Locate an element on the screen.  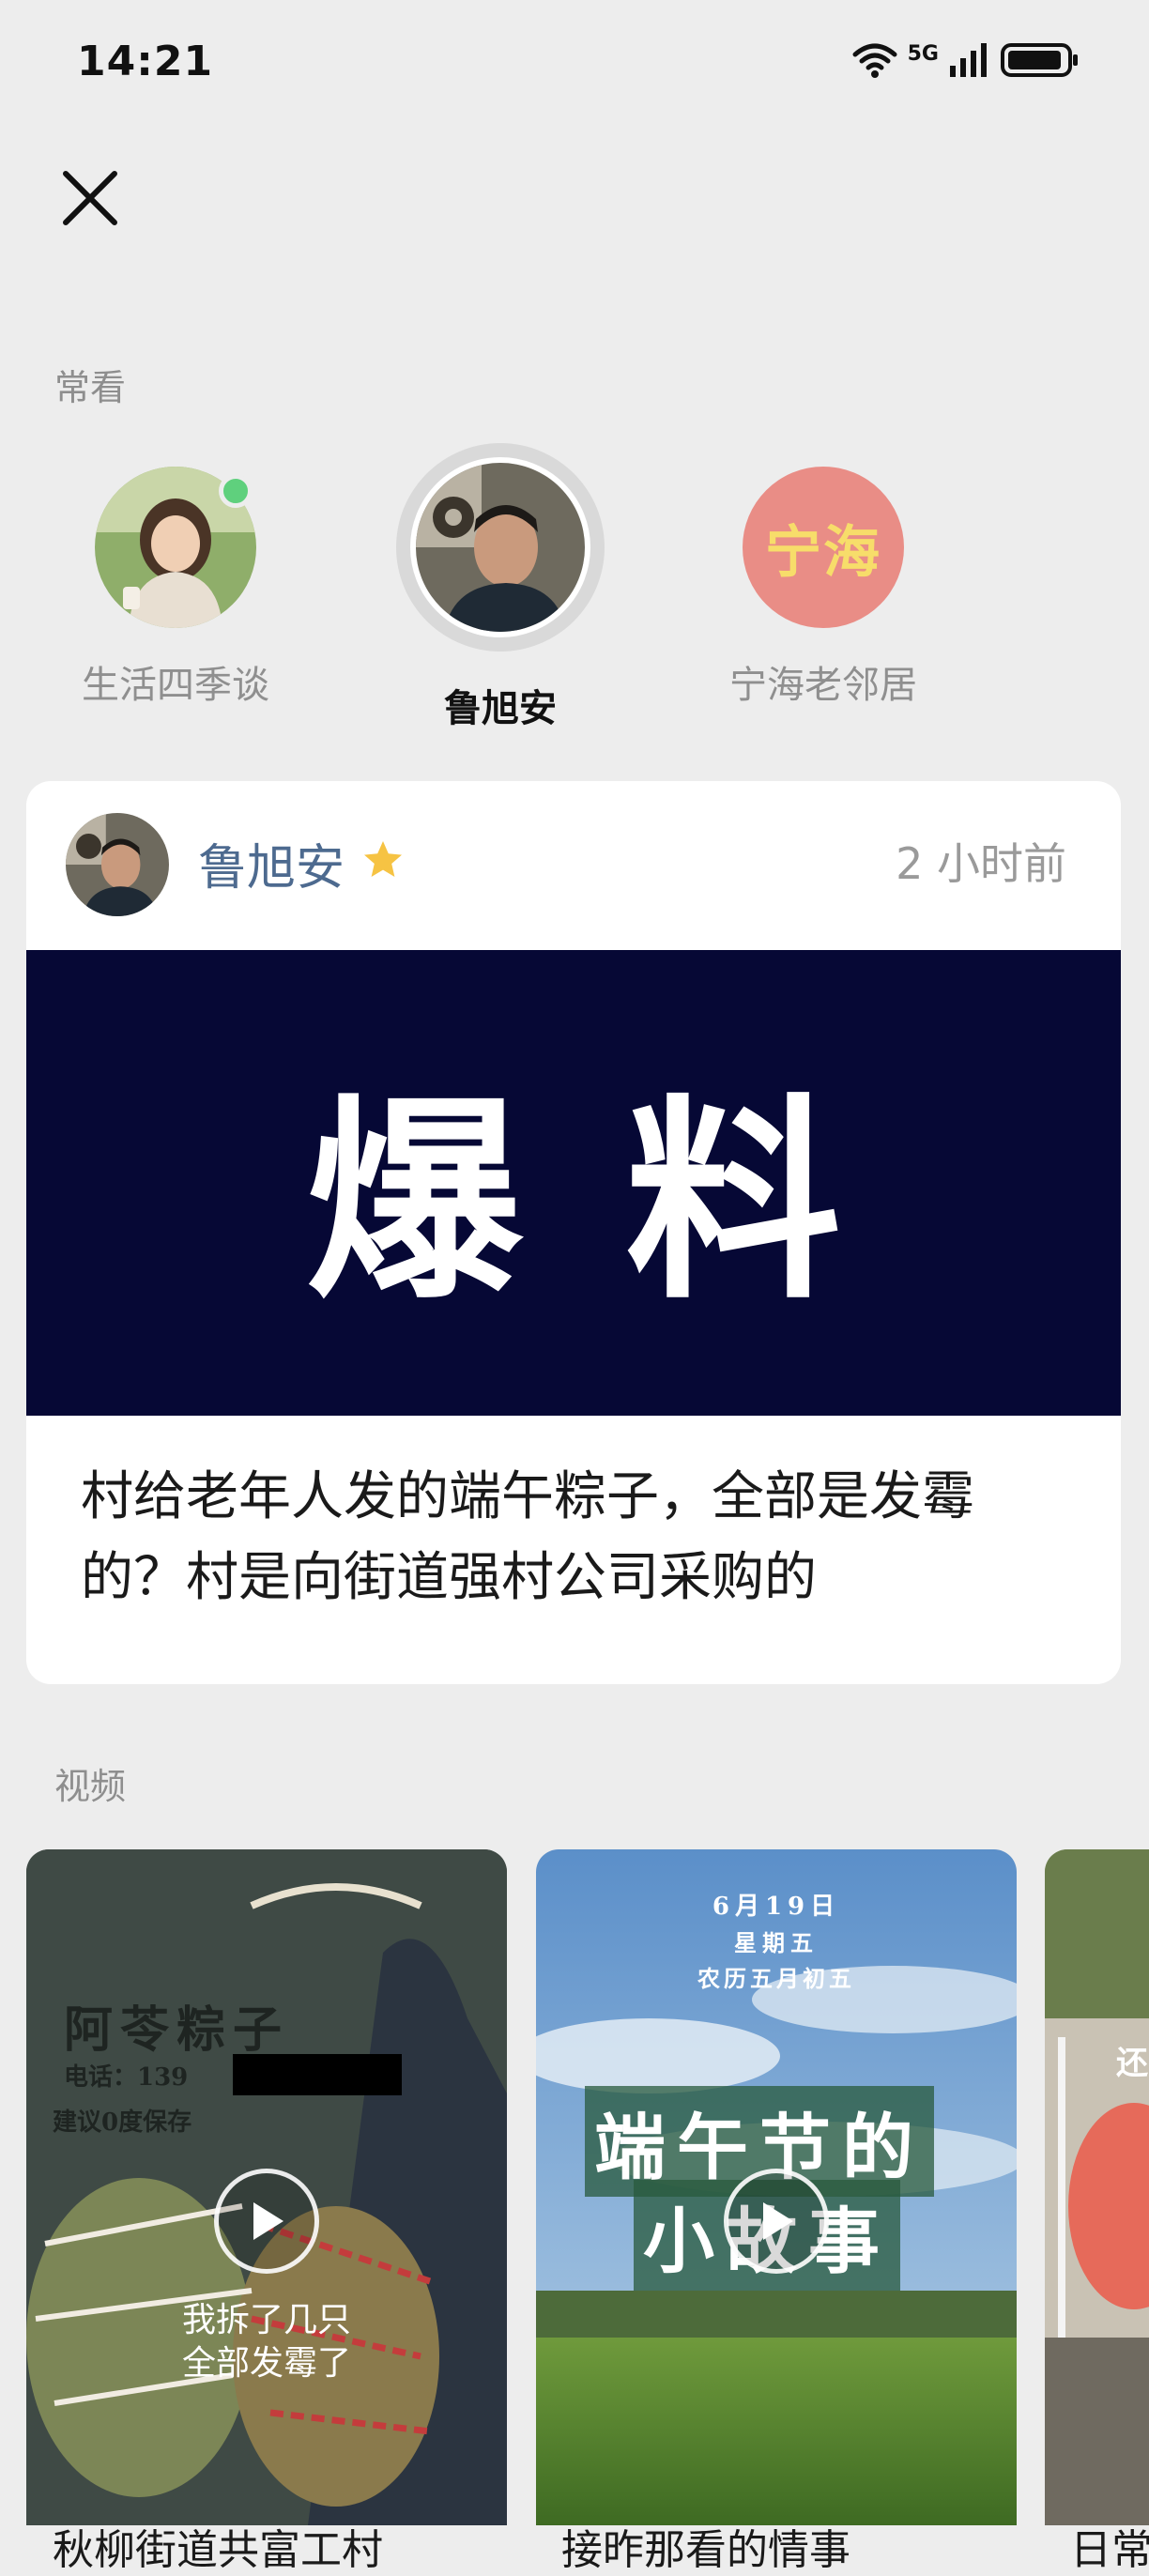
video-thumbnail is located at coordinates (1097, 2187).